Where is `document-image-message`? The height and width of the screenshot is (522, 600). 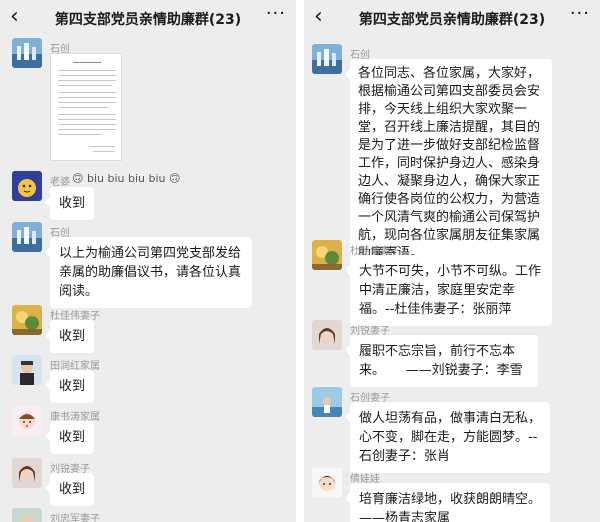
document-image-message is located at coordinates (86, 107).